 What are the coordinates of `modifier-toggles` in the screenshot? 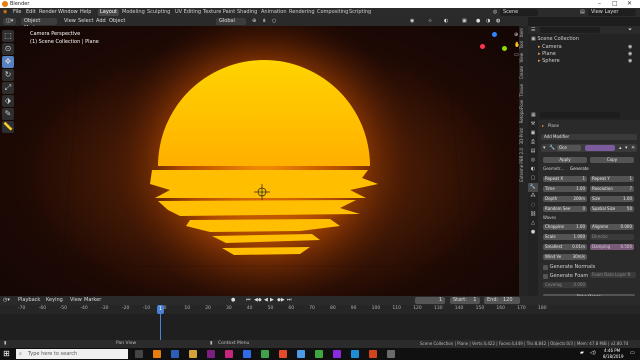 It's located at (600, 148).